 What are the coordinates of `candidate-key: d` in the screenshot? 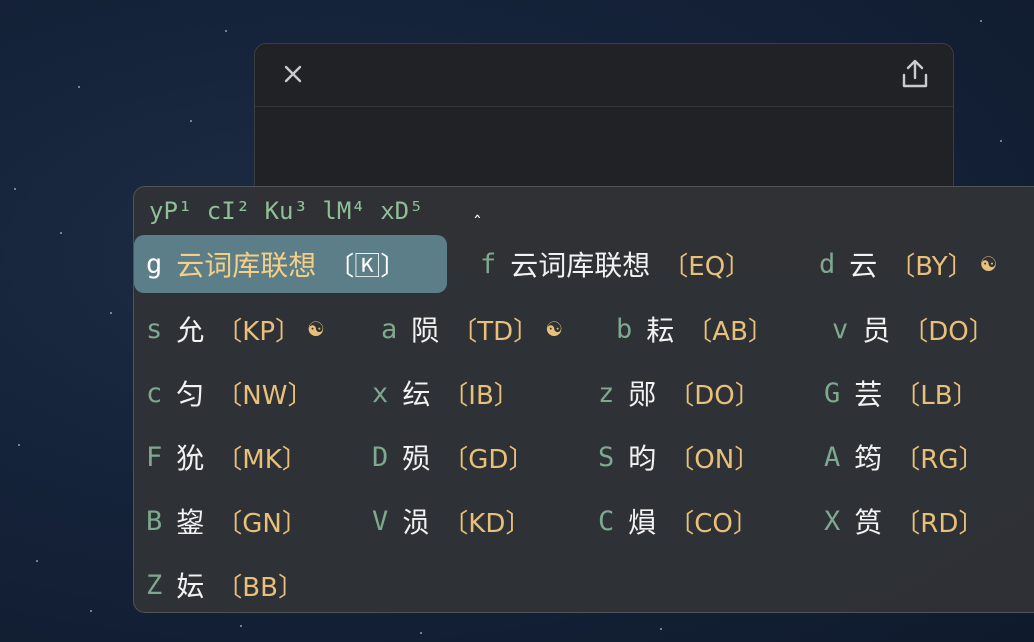 It's located at (827, 264).